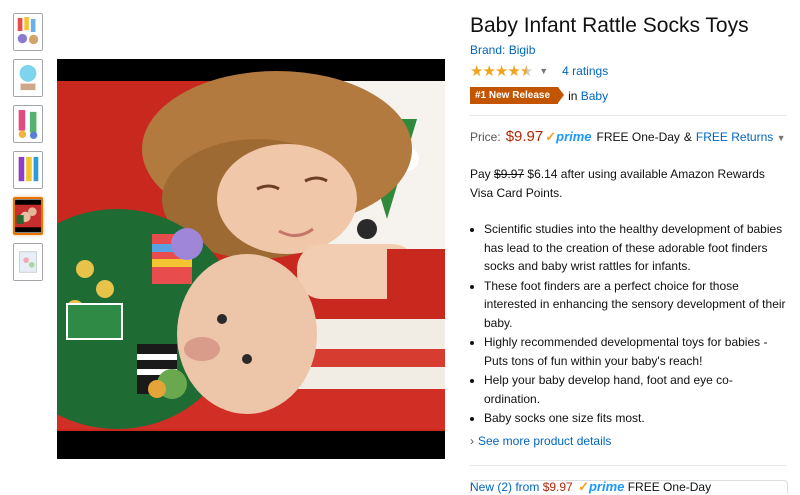 The image size is (800, 495). What do you see at coordinates (517, 95) in the screenshot?
I see `new-release-badge: #1 New Release` at bounding box center [517, 95].